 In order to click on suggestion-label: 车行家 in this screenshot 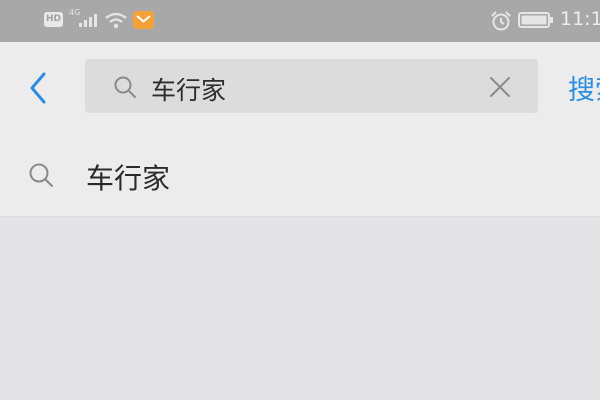, I will do `click(128, 178)`.